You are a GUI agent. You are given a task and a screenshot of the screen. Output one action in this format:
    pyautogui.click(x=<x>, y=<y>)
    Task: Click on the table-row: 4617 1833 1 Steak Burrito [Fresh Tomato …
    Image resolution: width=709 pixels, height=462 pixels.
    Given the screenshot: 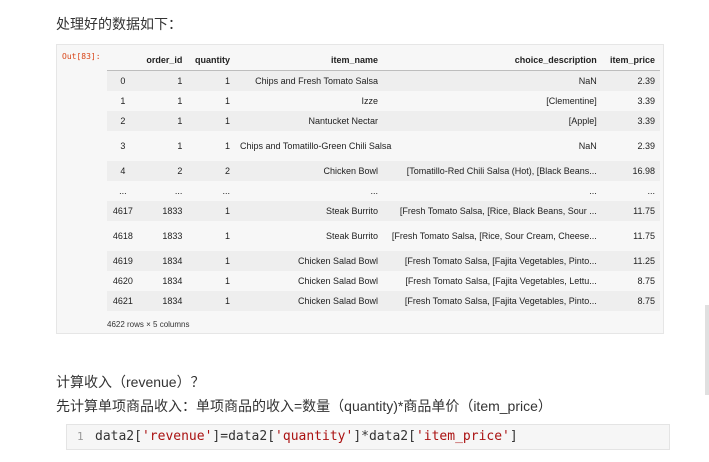 What is the action you would take?
    pyautogui.click(x=383, y=210)
    